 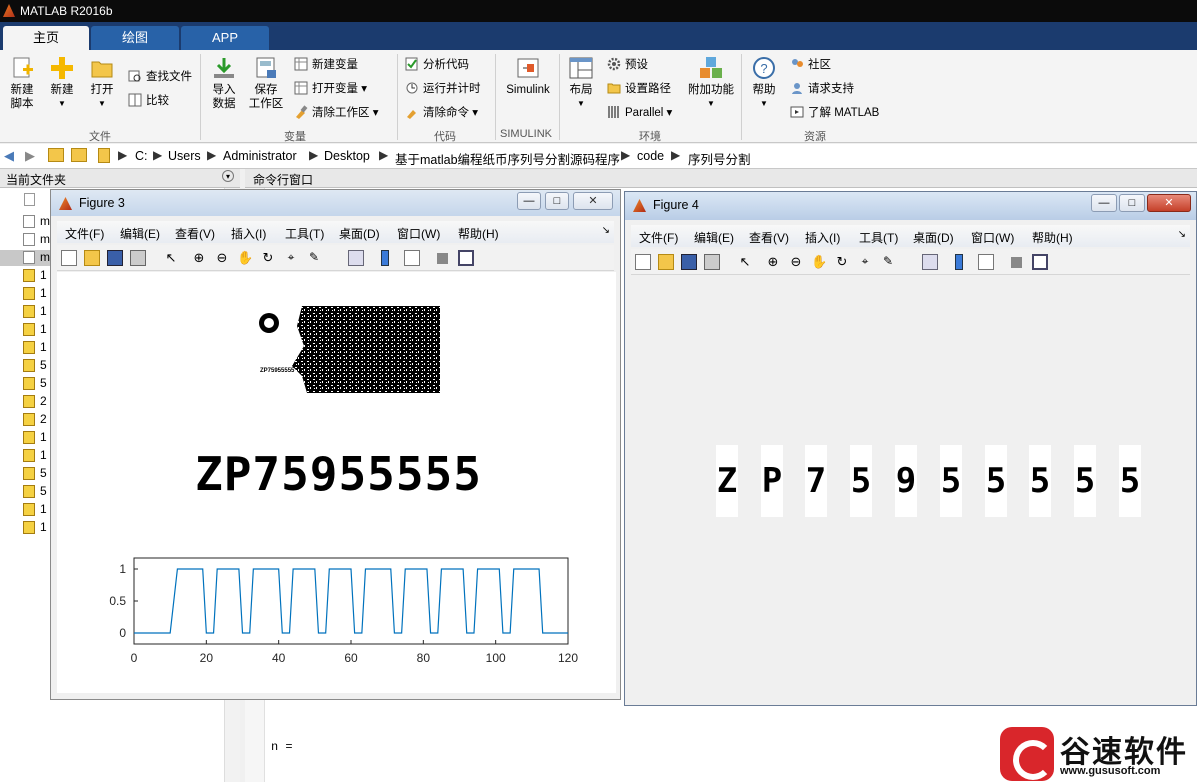 What do you see at coordinates (140, 233) in the screenshot?
I see `menu-edit: 编辑(E)` at bounding box center [140, 233].